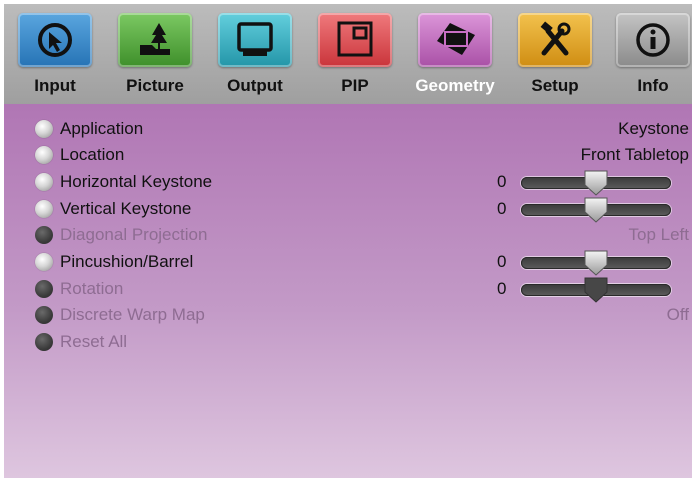 The height and width of the screenshot is (481, 694). I want to click on tab-info: Info, so click(652, 58).